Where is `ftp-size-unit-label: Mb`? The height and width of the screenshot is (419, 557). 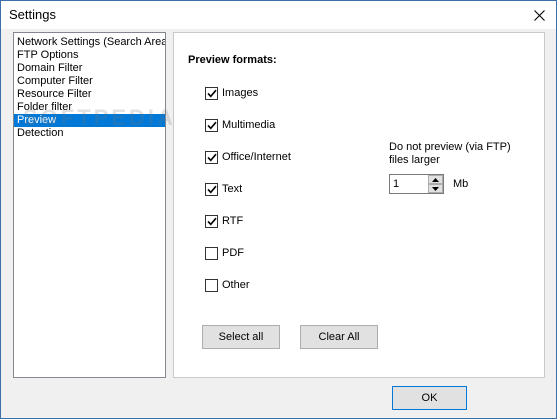
ftp-size-unit-label: Mb is located at coordinates (461, 184).